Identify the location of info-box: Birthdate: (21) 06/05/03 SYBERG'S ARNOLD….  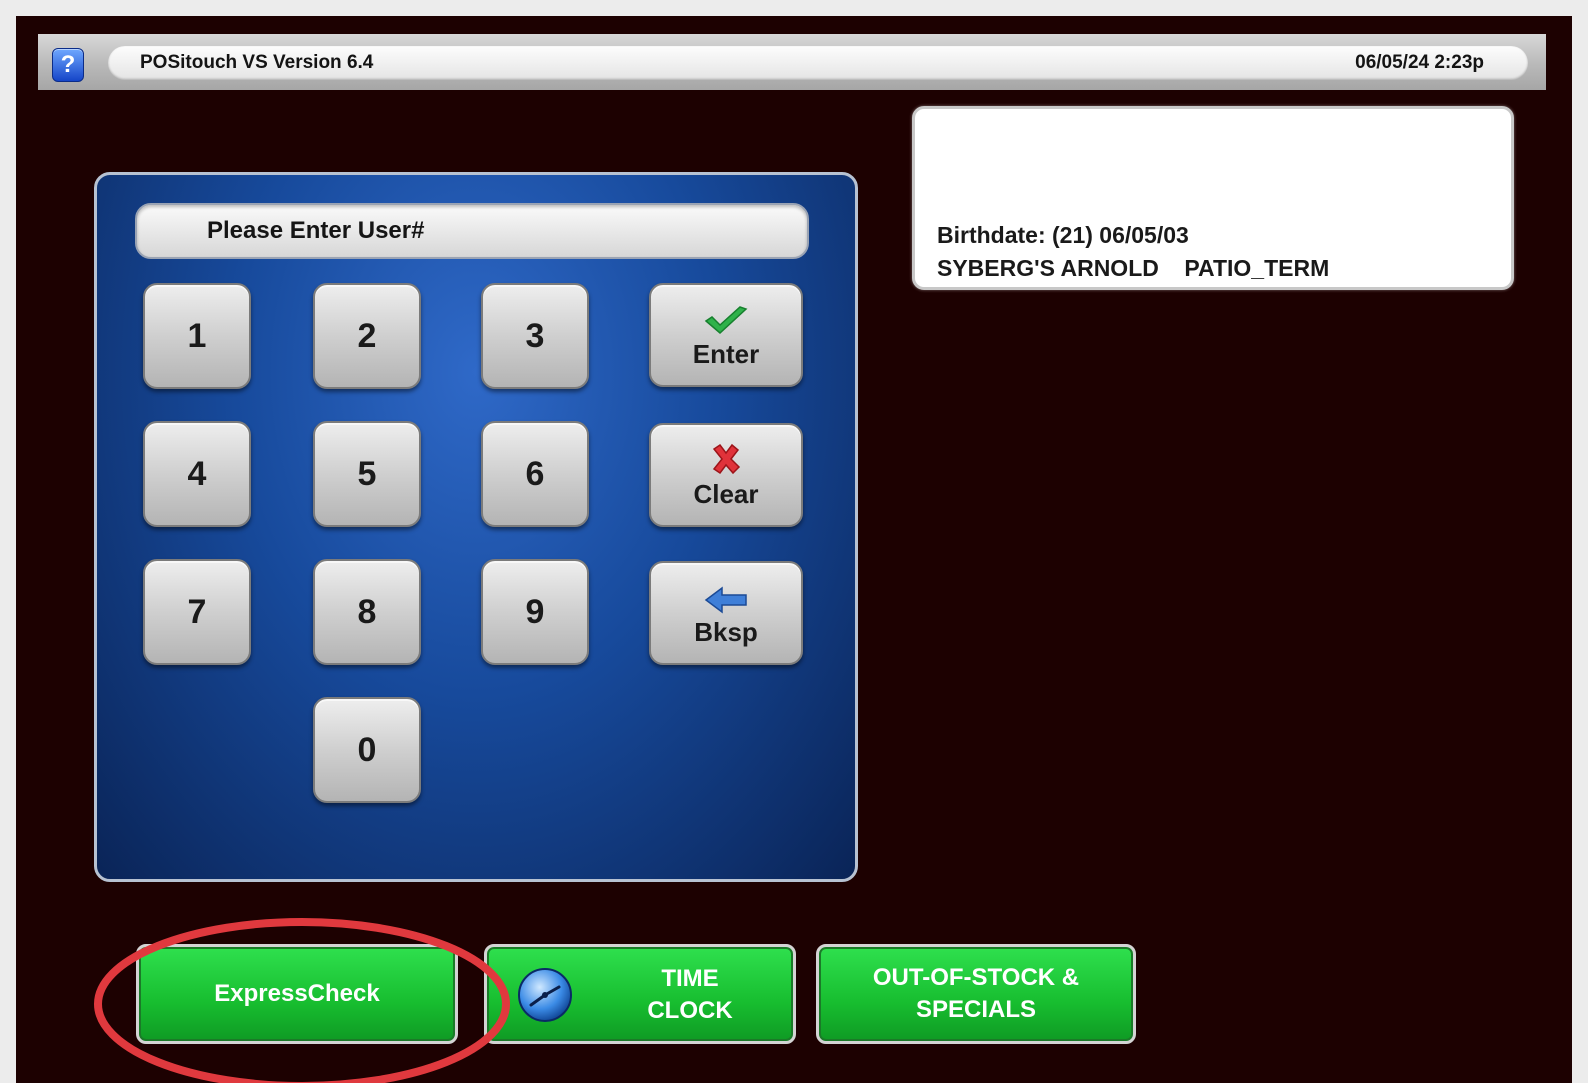
(1213, 198).